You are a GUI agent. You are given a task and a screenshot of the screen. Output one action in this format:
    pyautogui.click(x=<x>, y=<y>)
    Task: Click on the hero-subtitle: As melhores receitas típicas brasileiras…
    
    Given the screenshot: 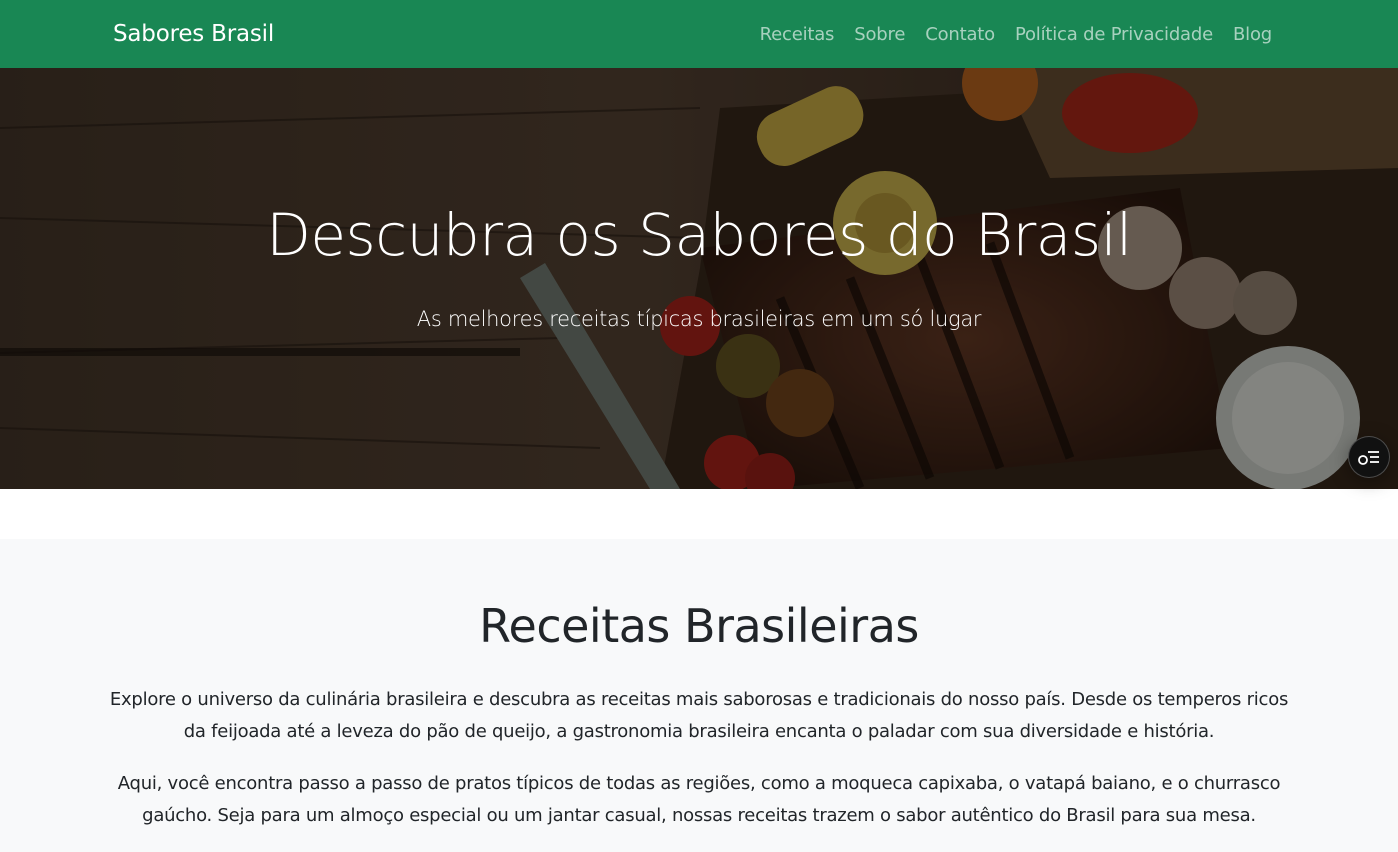 What is the action you would take?
    pyautogui.click(x=699, y=319)
    